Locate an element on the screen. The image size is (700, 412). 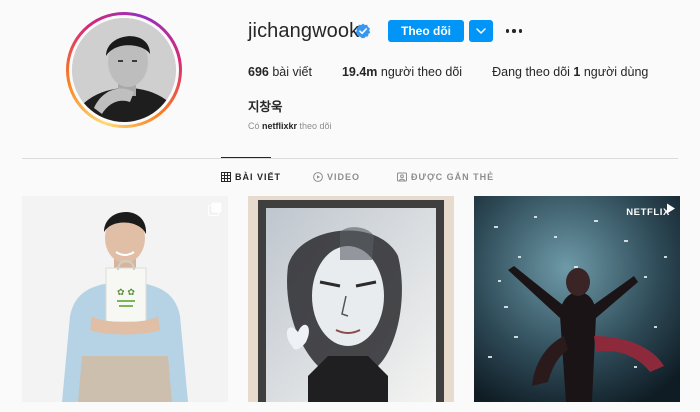
followers-label: người theo dõi is located at coordinates (420, 72).